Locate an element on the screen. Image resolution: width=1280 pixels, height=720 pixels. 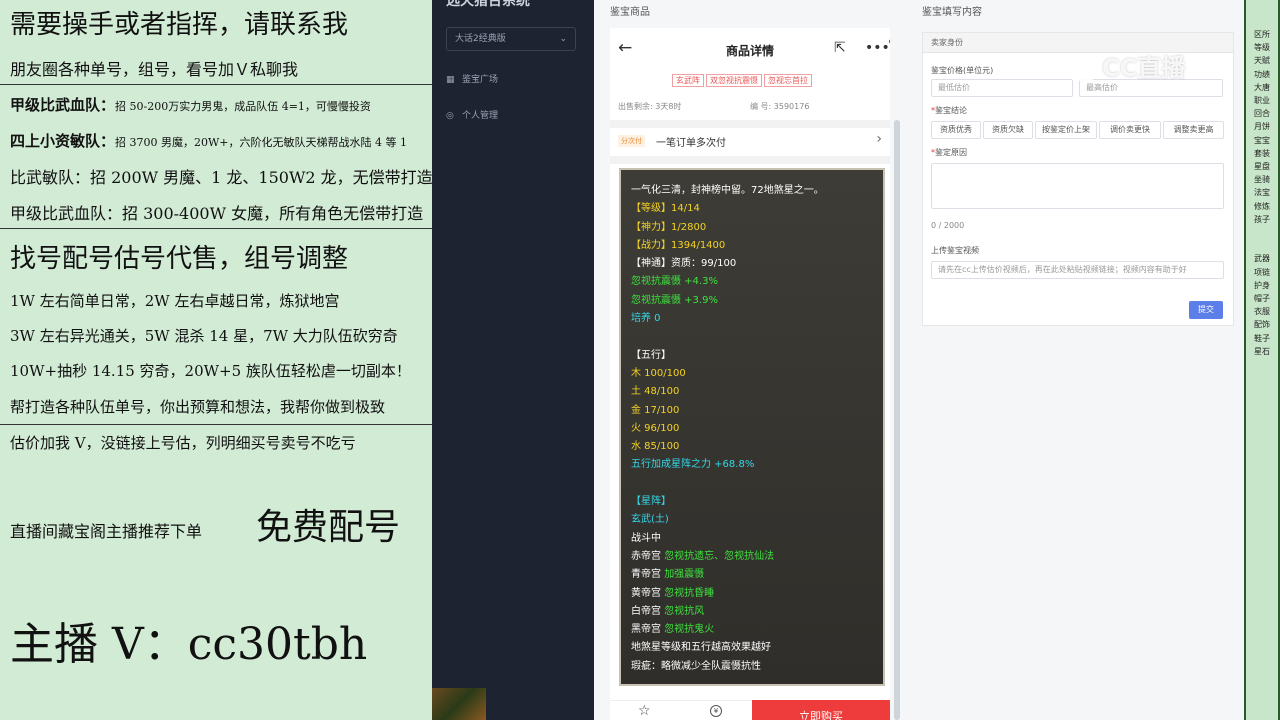
overlay-line: 找号配号估号代售，组号调整 is located at coordinates (179, 259).